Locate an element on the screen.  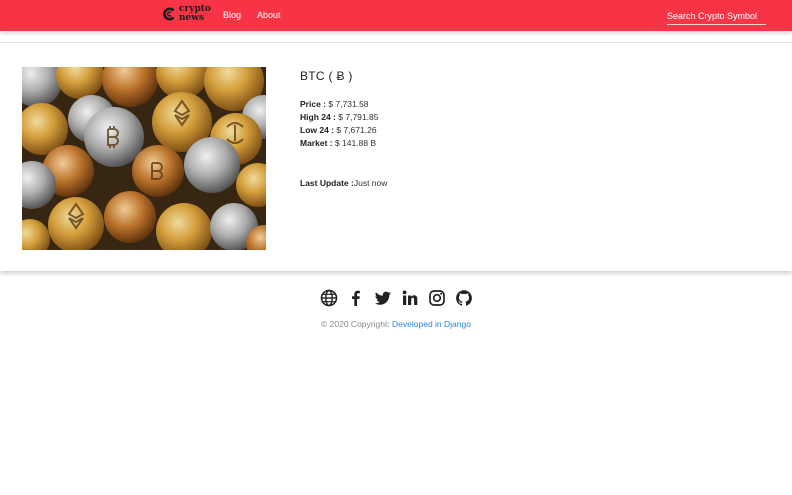
crypto-logo-icon is located at coordinates (169, 14).